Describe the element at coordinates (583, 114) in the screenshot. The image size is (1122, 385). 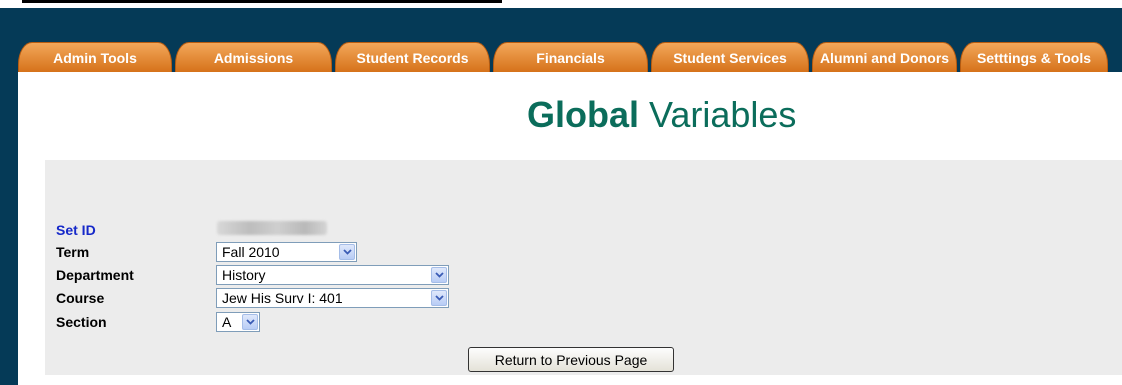
I see `page-title-bold: Global` at that location.